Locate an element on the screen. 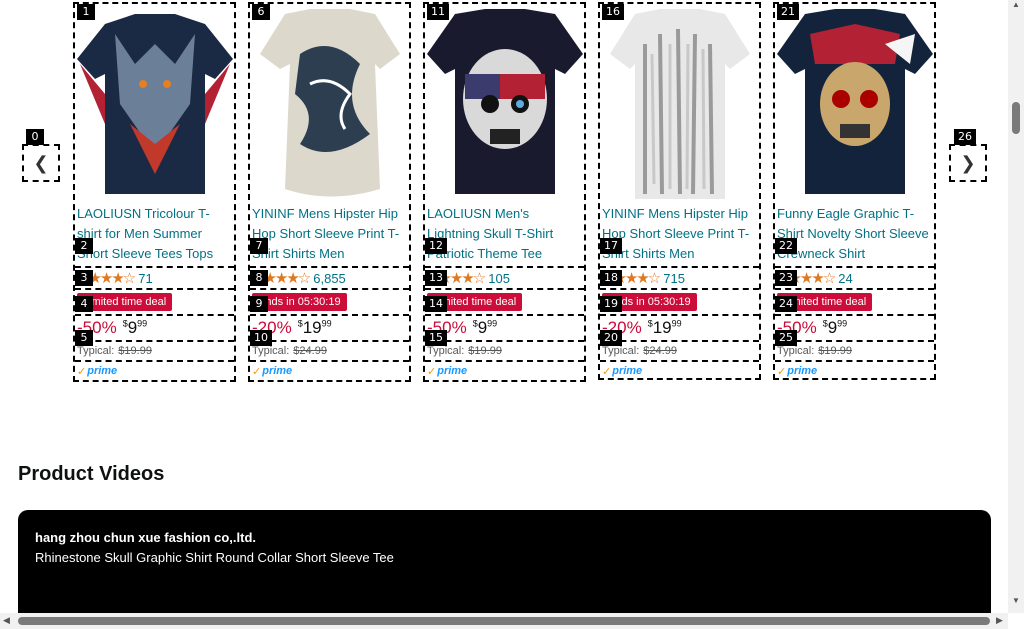 Image resolution: width=1024 pixels, height=629 pixels. scroll-up-arrow-icon: ▲ is located at coordinates (1016, 4).